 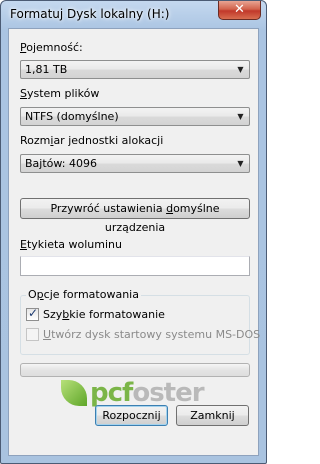 I want to click on close-window-button: ✕, so click(x=239, y=10).